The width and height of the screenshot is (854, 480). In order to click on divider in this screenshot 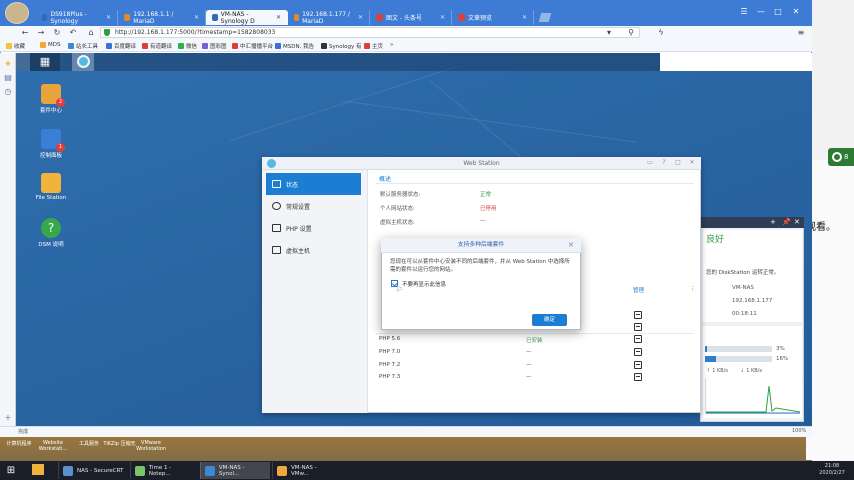, I will do `click(535, 183)`.